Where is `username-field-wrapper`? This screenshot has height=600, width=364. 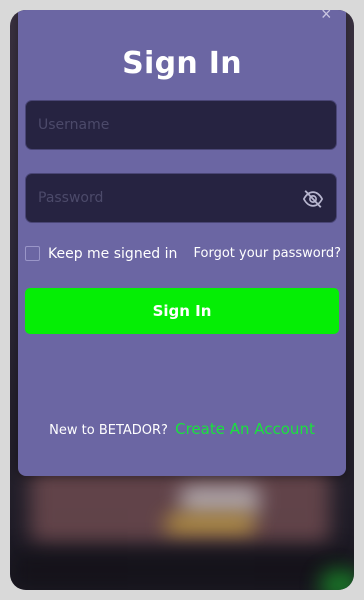
username-field-wrapper is located at coordinates (181, 125).